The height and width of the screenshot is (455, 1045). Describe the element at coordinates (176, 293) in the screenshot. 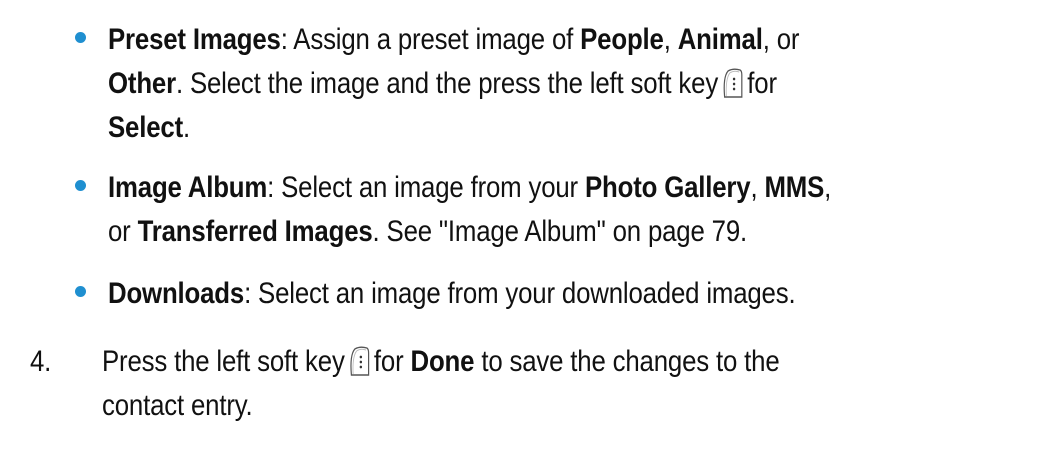

I see `term: Downloads` at that location.